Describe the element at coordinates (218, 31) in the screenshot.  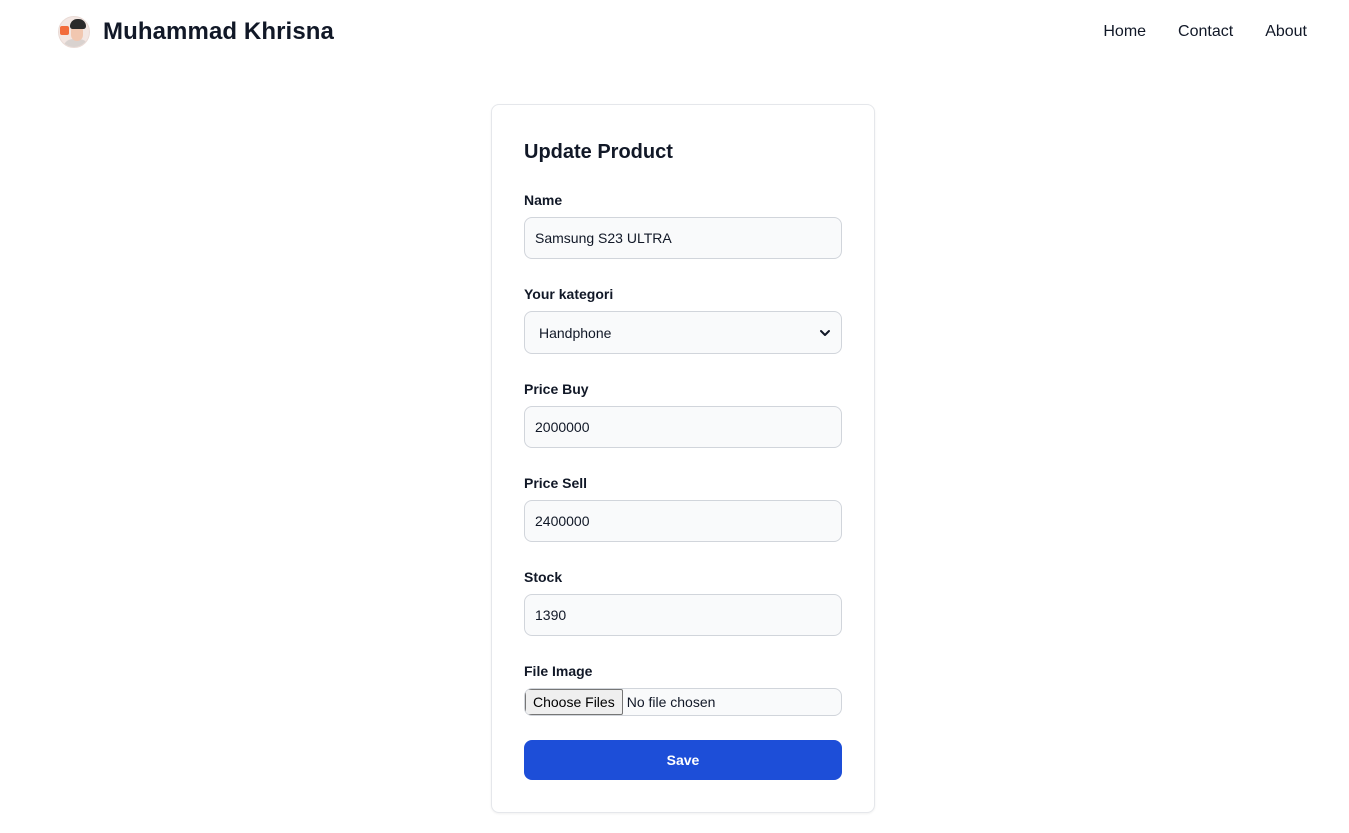
I see `brand-name: Muhammad Khrisna` at that location.